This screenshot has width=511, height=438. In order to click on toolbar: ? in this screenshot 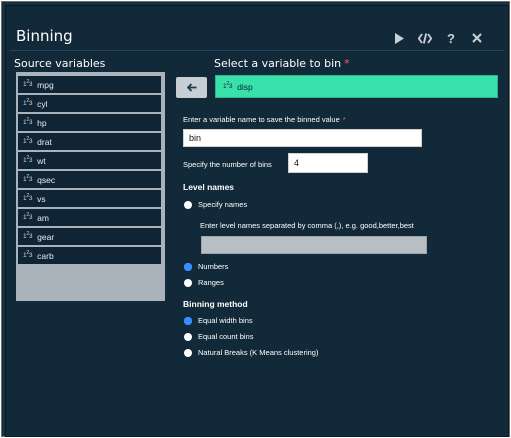, I will do `click(438, 38)`.